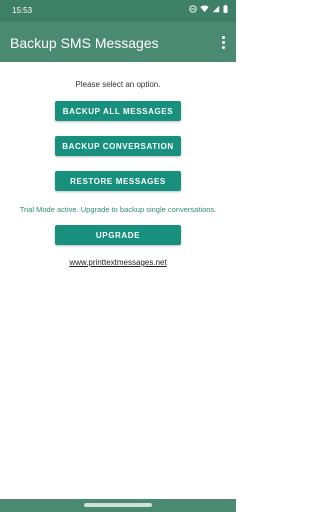  I want to click on navigation-bar, so click(118, 505).